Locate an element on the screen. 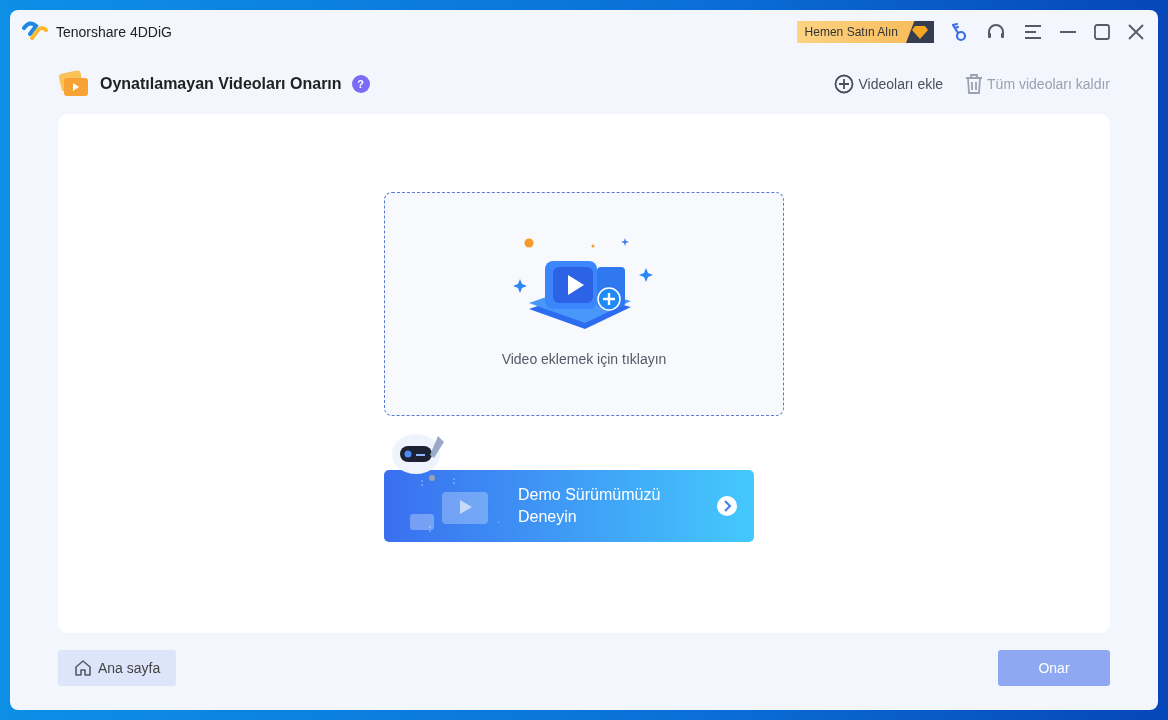 This screenshot has height=720, width=1168. page-title: Oynatılamayan Videoları Onarın is located at coordinates (221, 84).